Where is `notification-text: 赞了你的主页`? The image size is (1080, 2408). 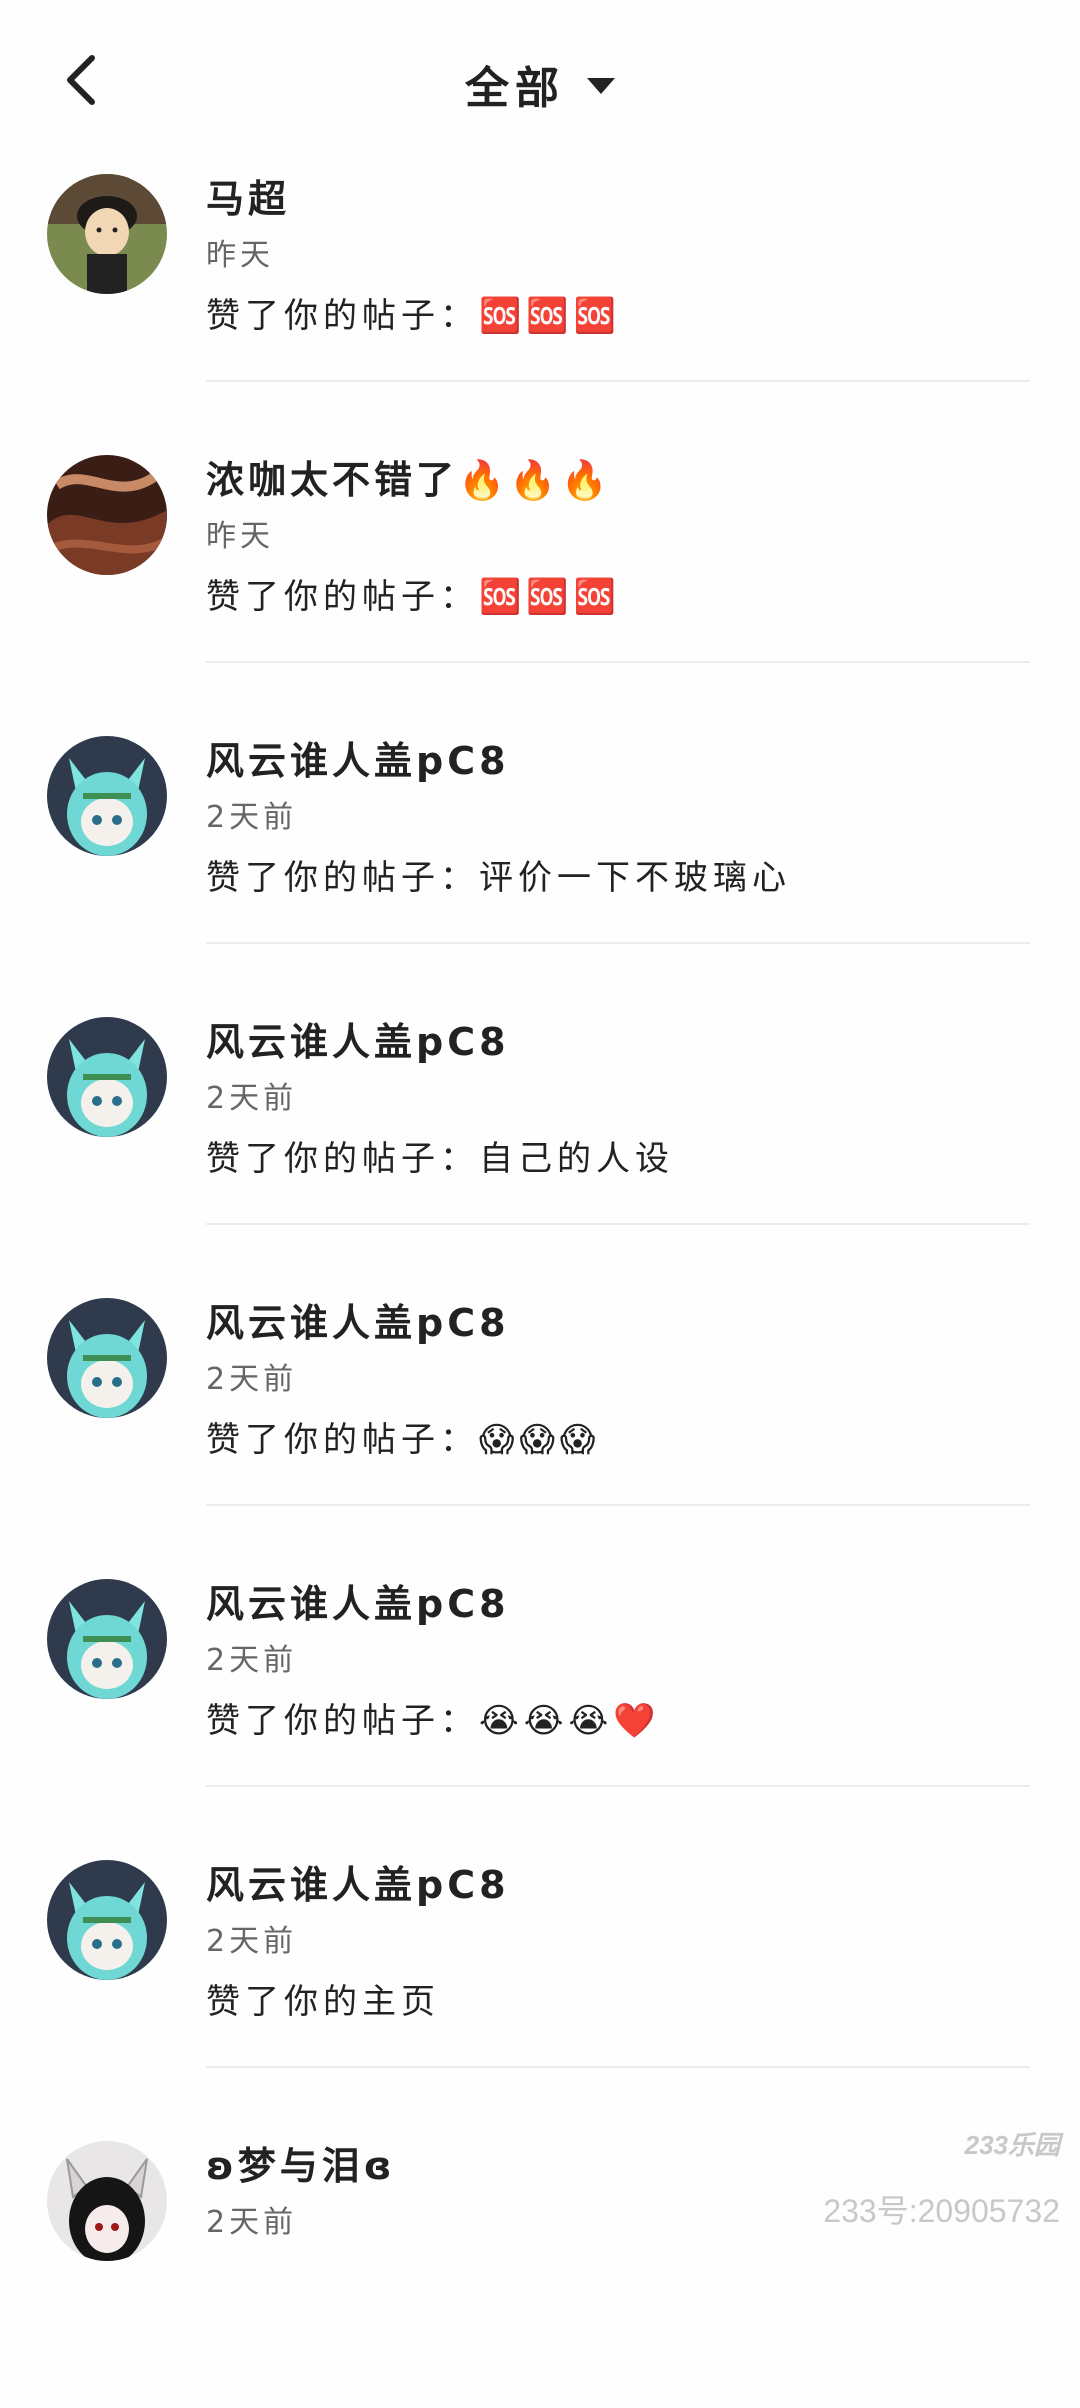
notification-text: 赞了你的主页 is located at coordinates (323, 1998).